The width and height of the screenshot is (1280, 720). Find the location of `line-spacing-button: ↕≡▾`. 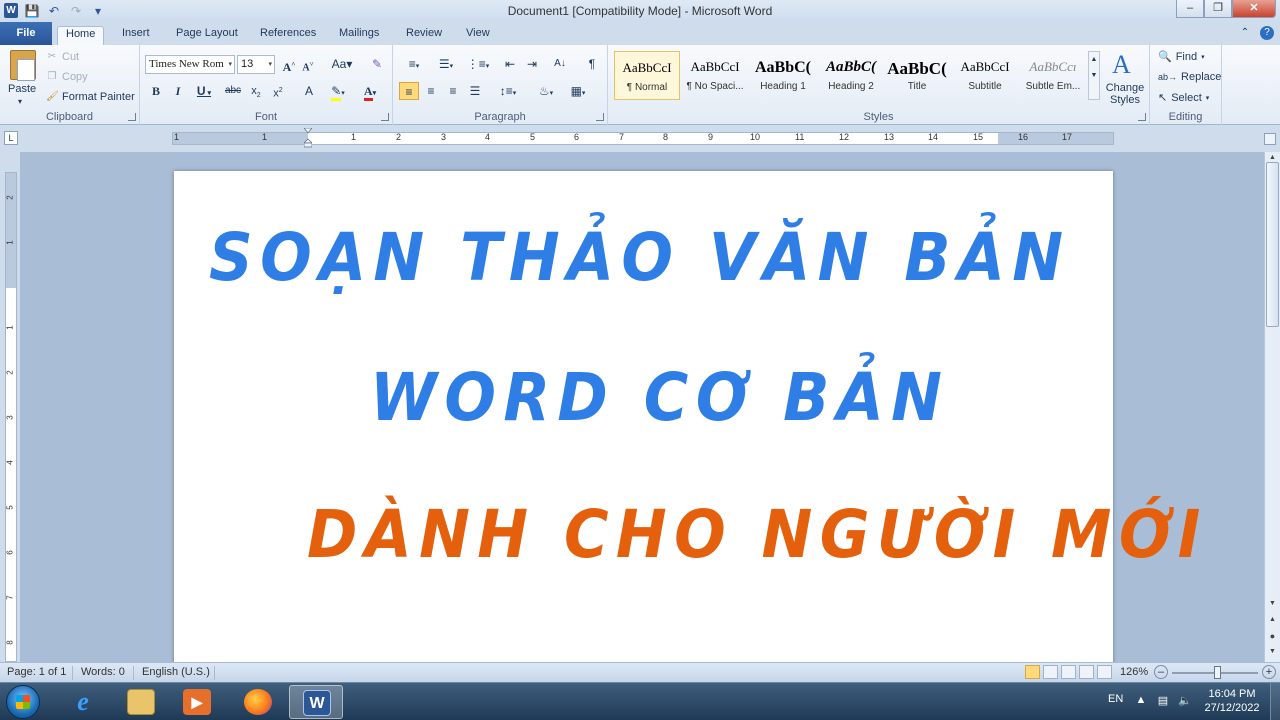

line-spacing-button: ↕≡▾ is located at coordinates (508, 91).